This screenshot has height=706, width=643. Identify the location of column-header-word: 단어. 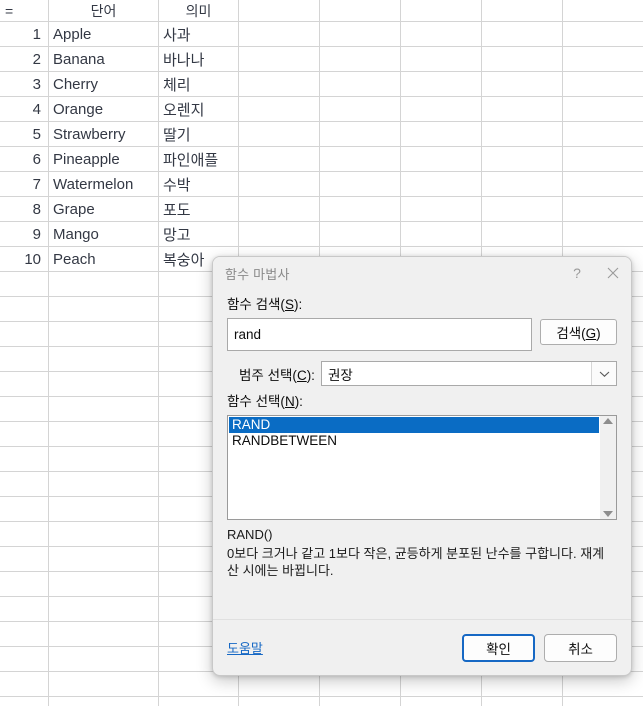
(103, 11).